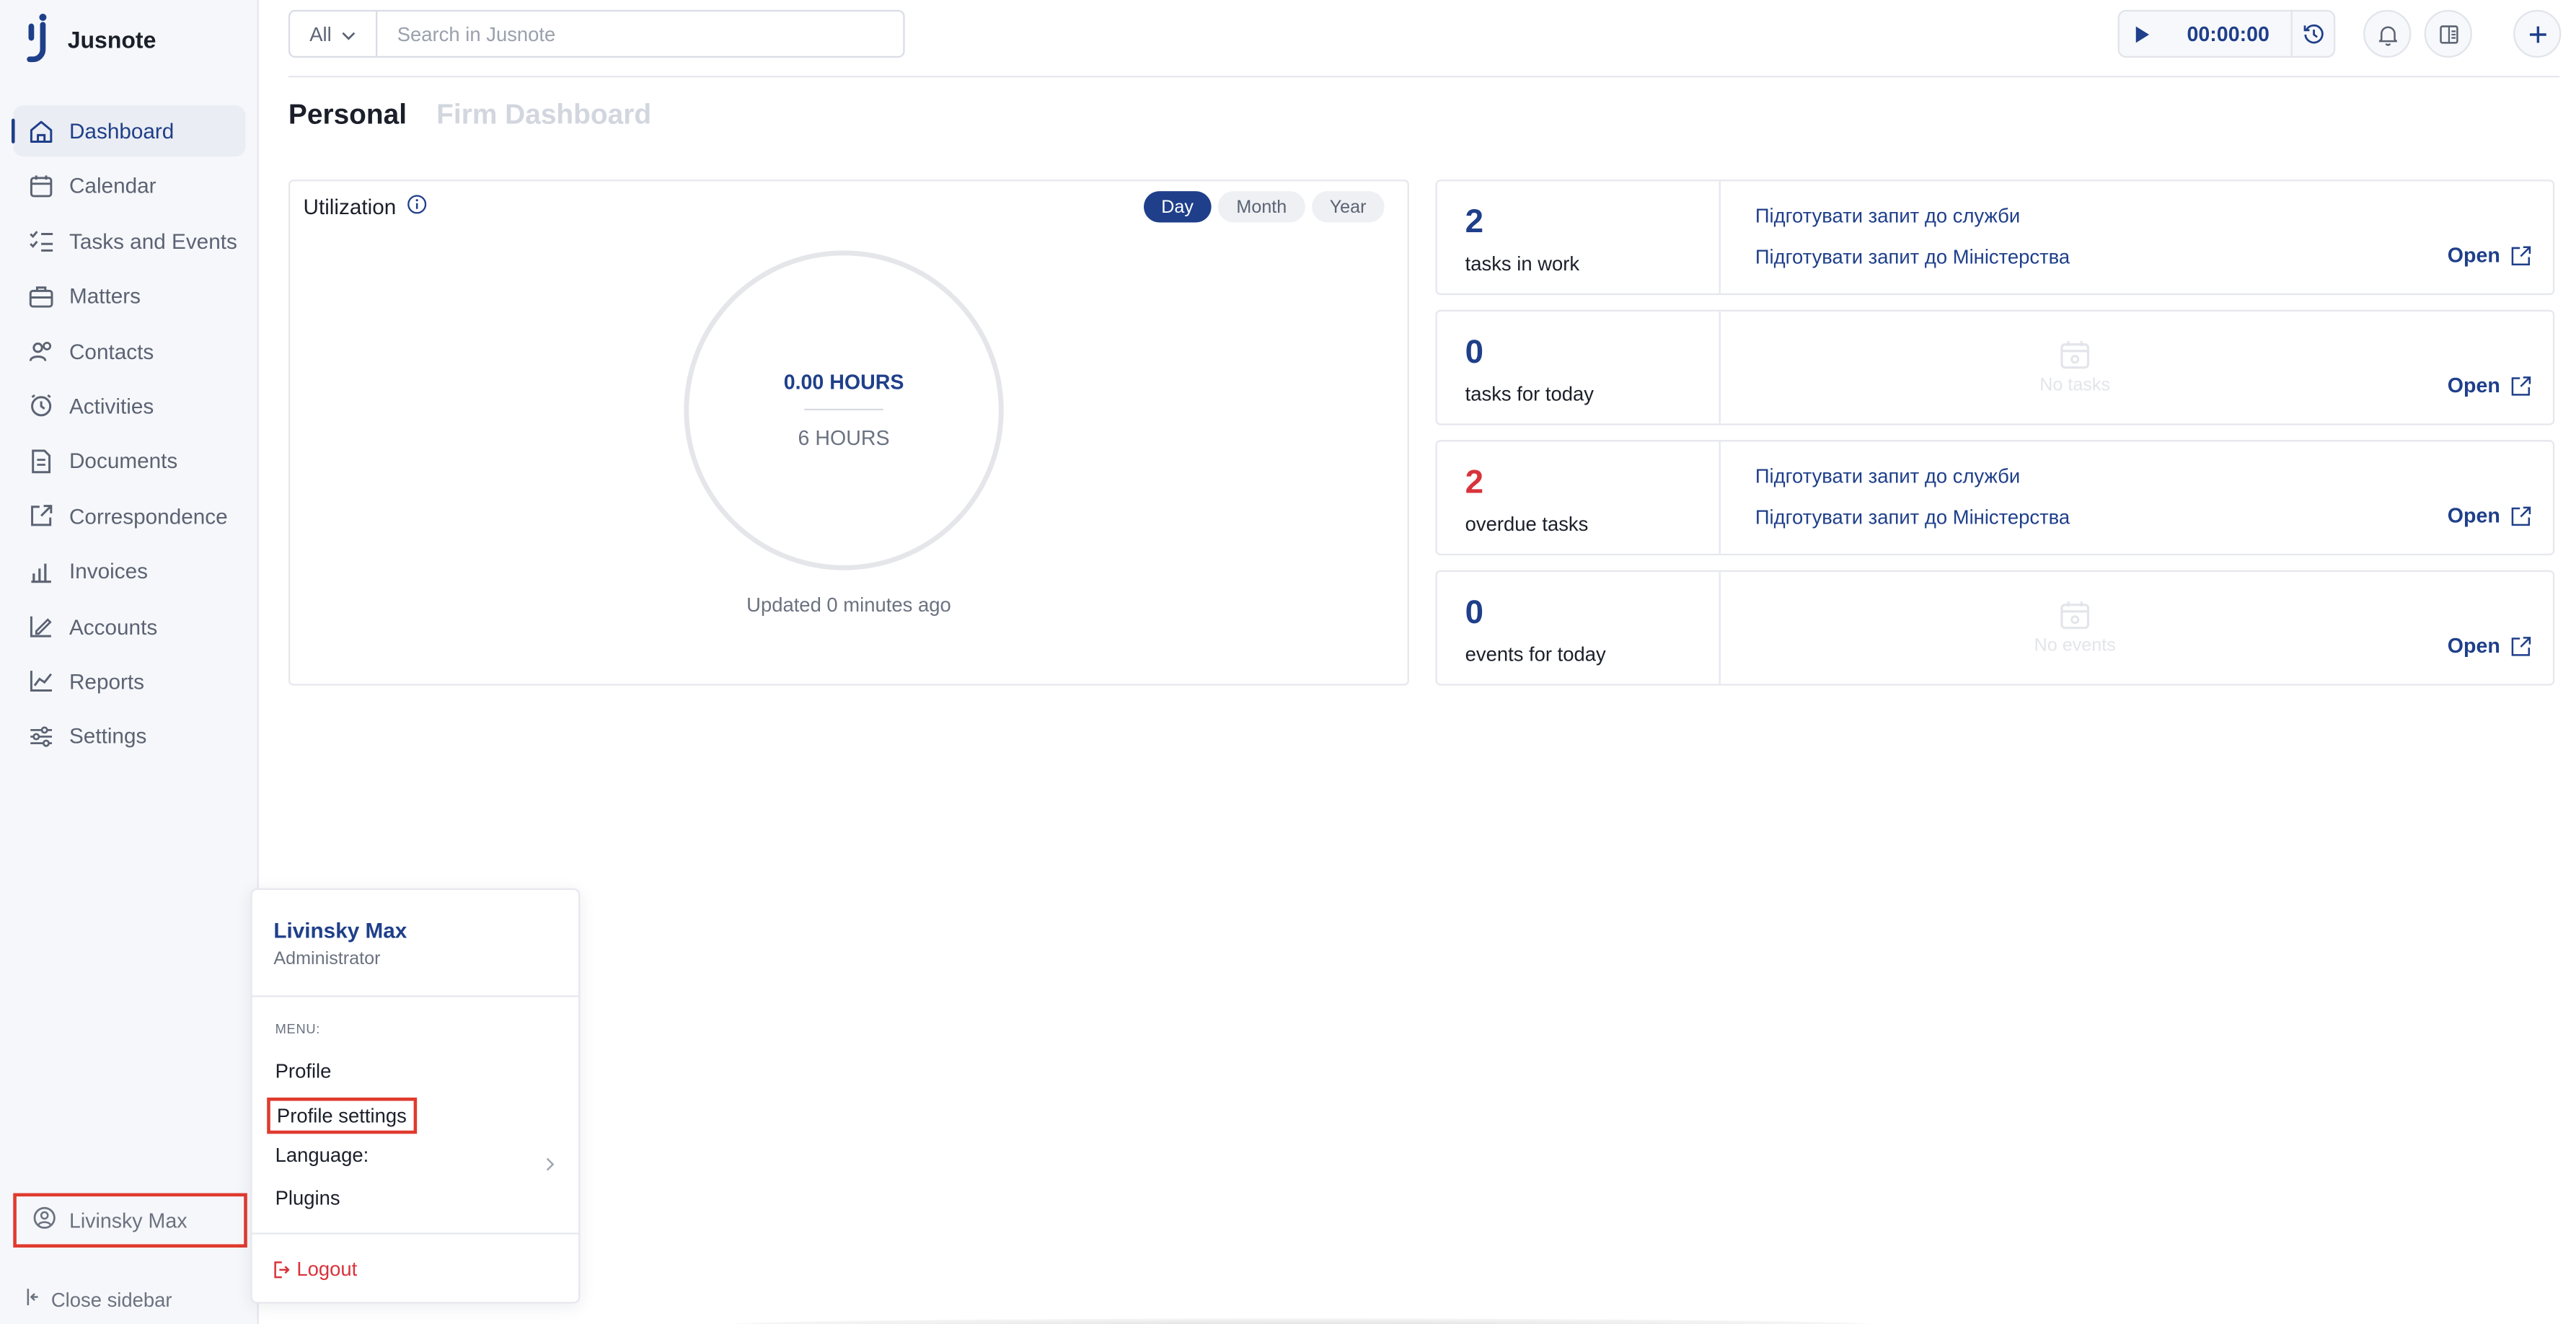 The width and height of the screenshot is (2576, 1324). I want to click on sidebar-item-label: Reports, so click(107, 681).